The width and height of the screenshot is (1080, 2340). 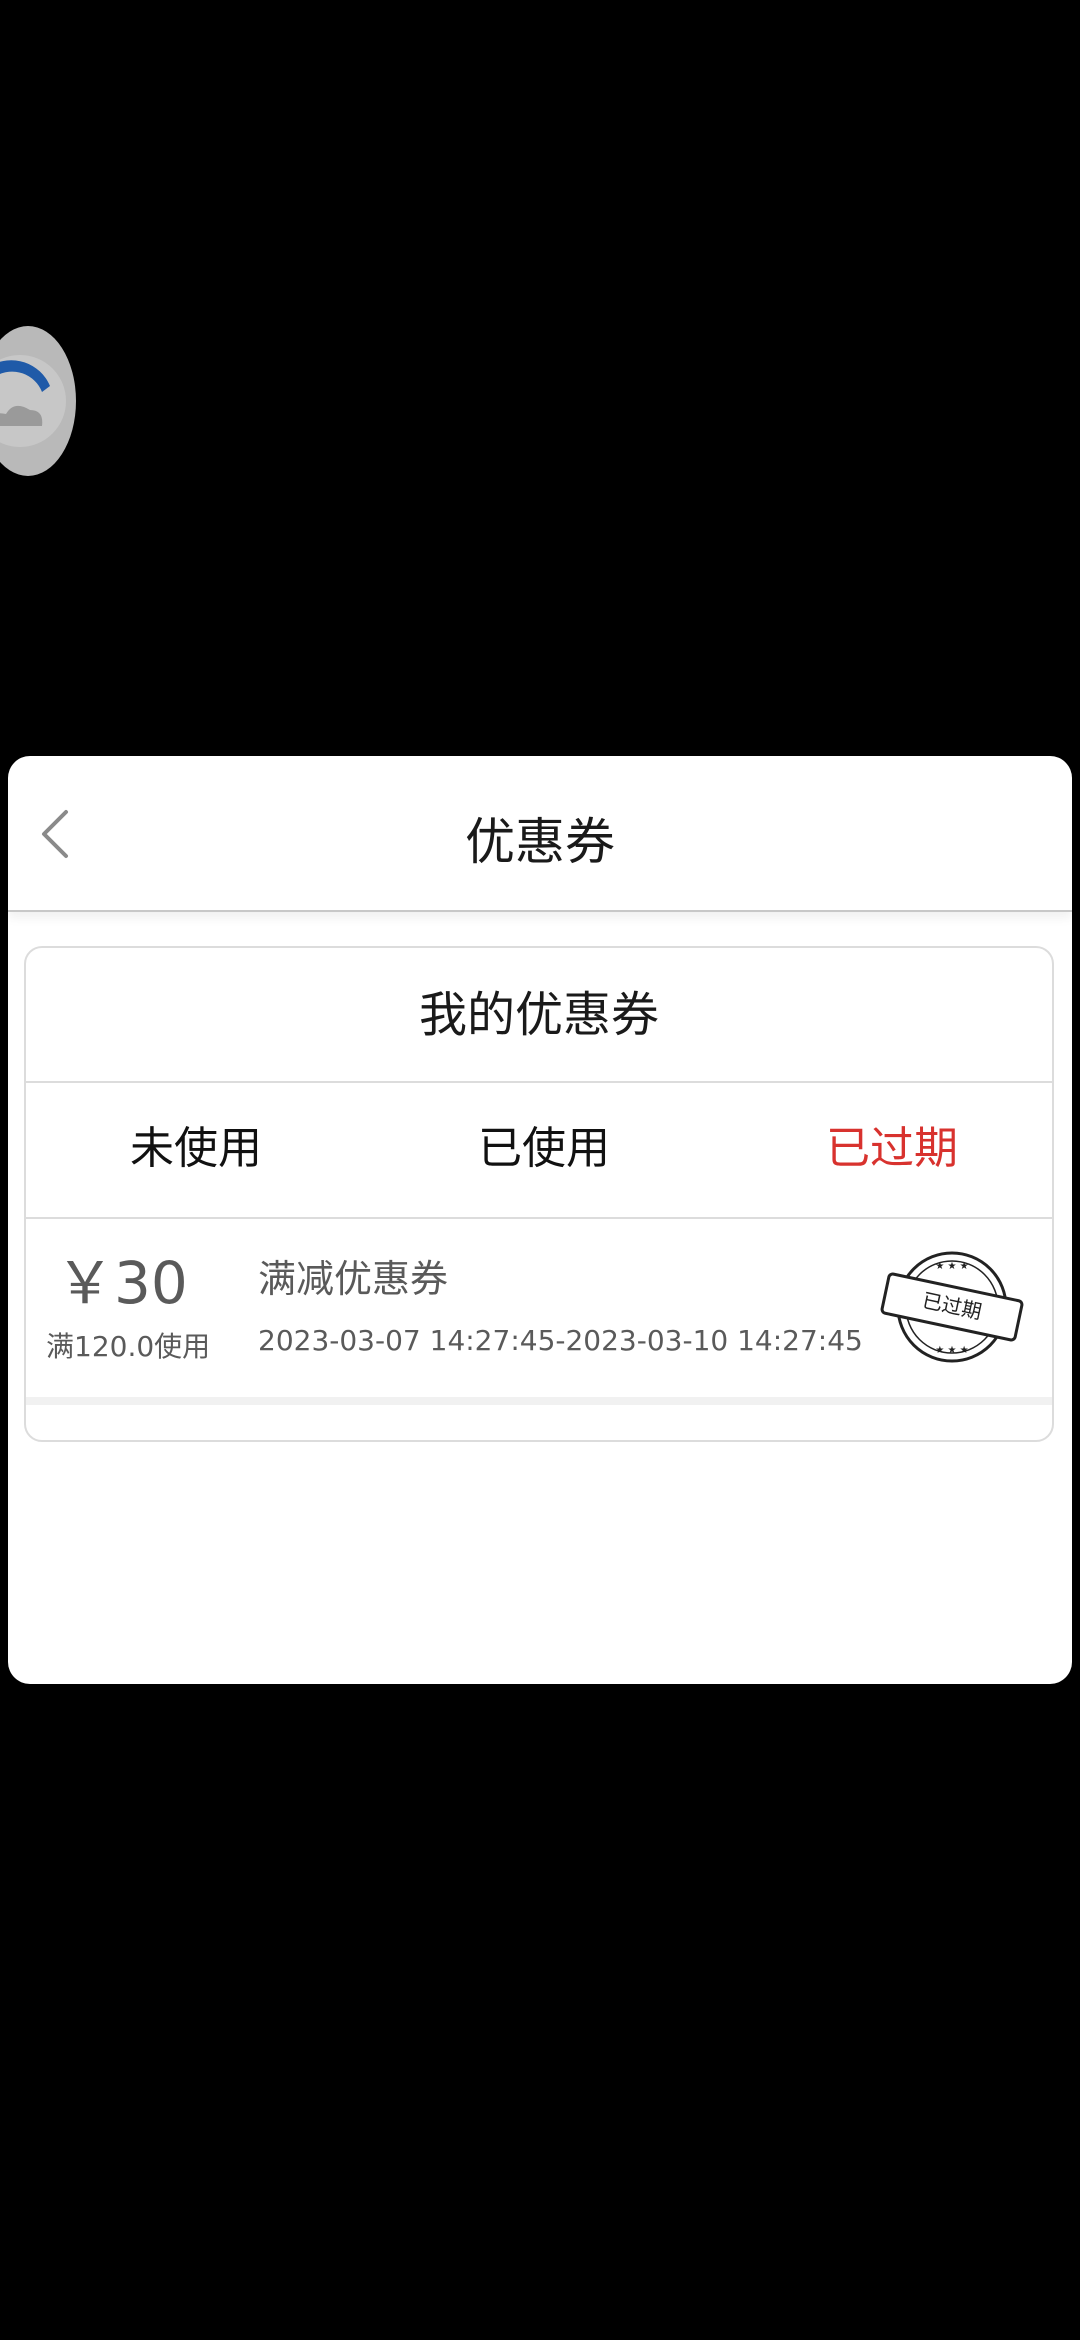 I want to click on tab-expired: 已过期, so click(x=892, y=1149).